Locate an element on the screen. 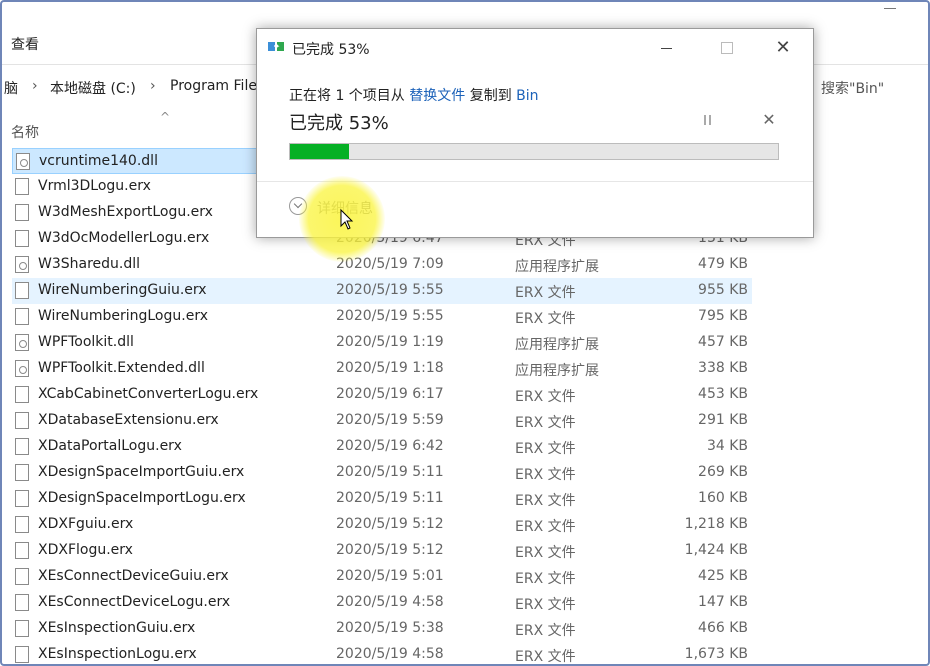 This screenshot has width=930, height=666. file-size: 955 KB is located at coordinates (723, 290).